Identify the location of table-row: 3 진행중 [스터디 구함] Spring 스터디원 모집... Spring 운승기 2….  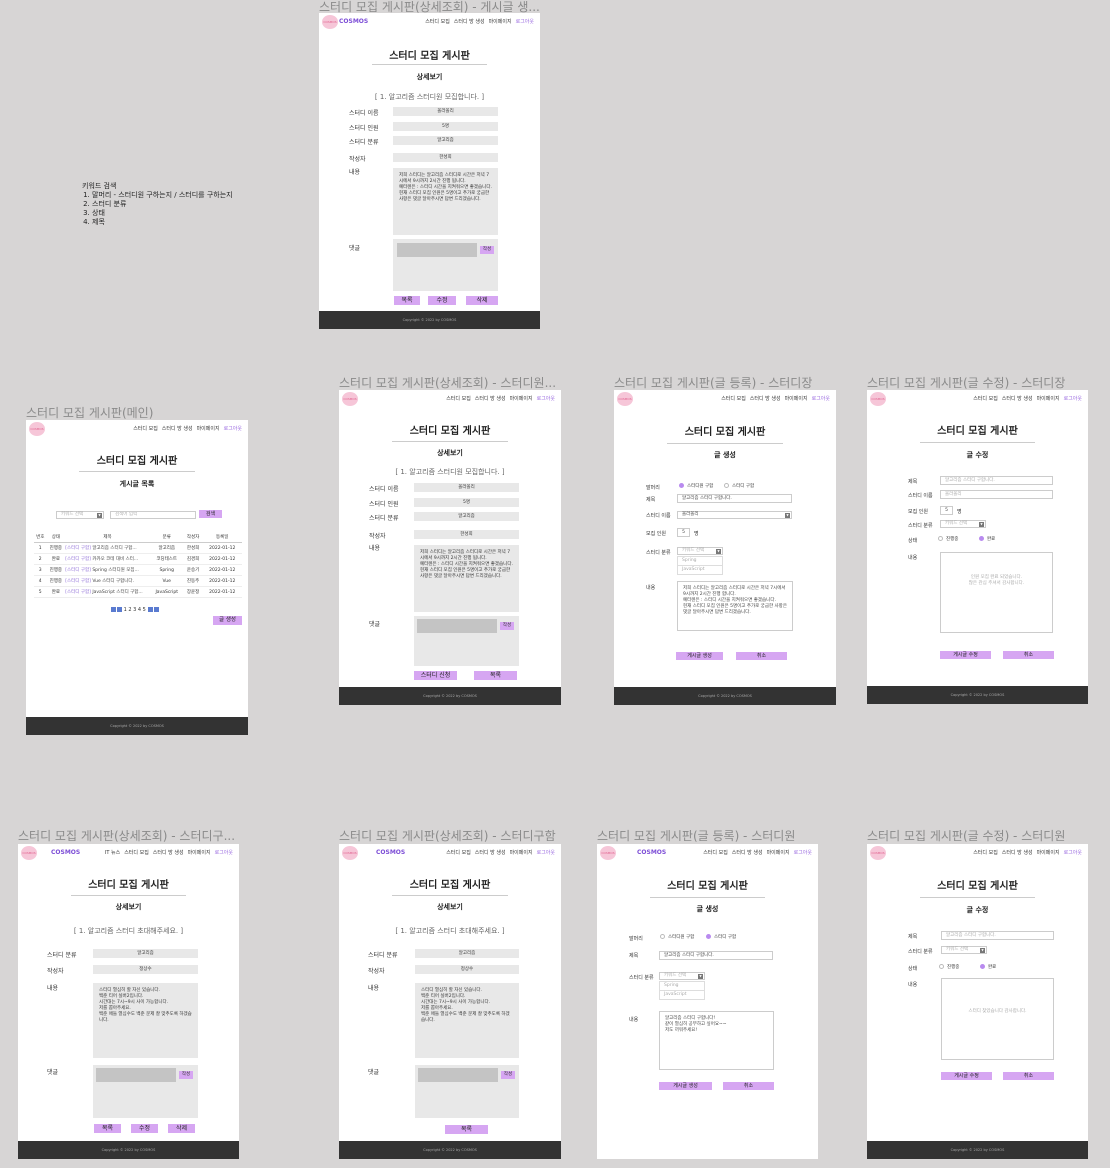
(138, 570).